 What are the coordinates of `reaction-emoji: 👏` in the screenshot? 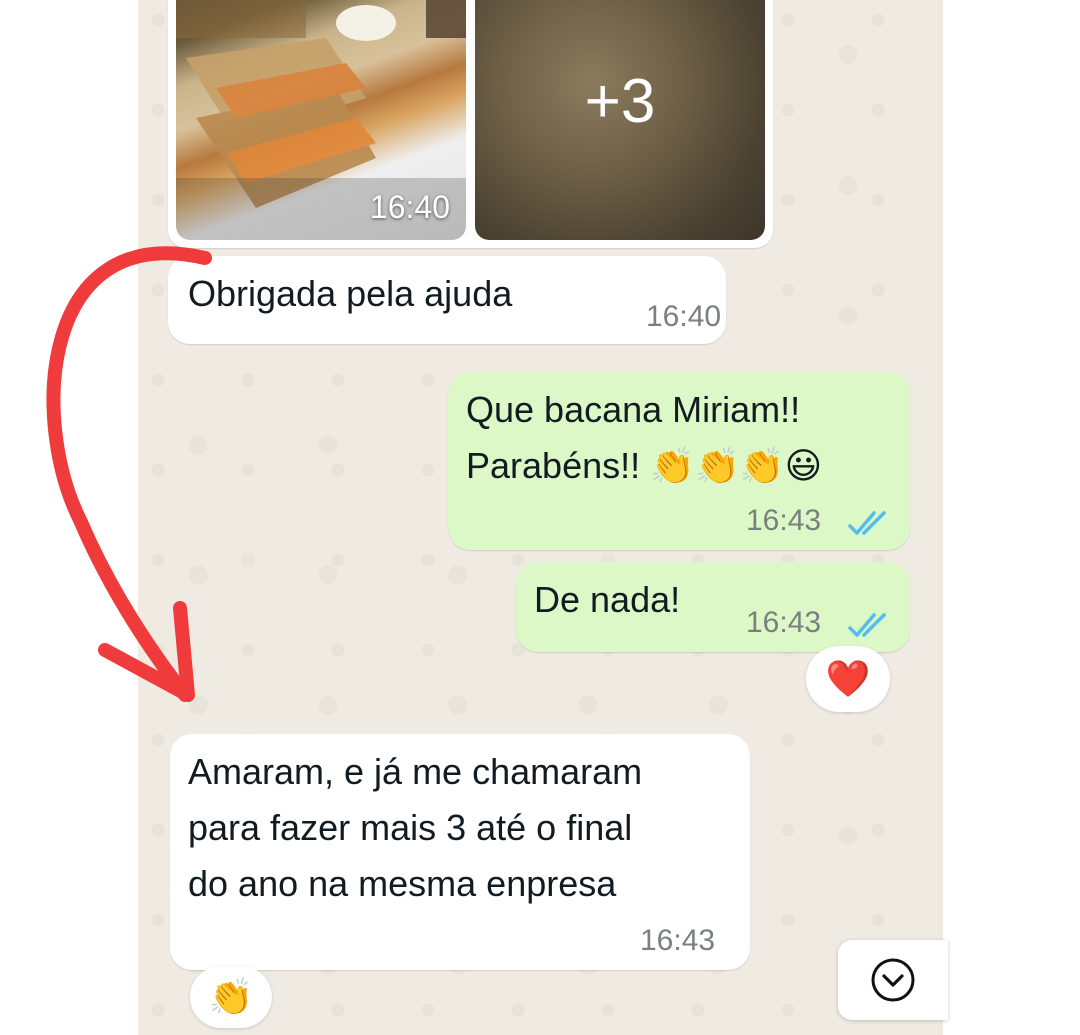 It's located at (231, 996).